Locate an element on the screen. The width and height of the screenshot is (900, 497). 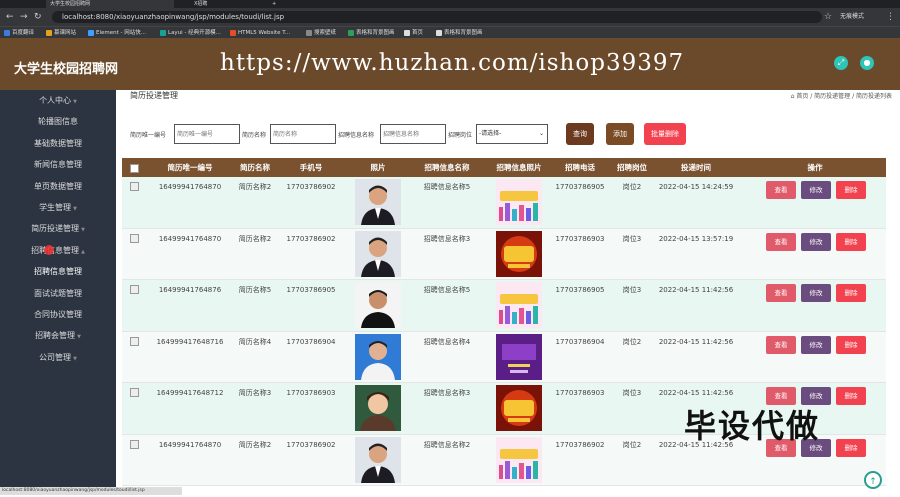
column-header: 简历唯一编号 is located at coordinates (190, 167).